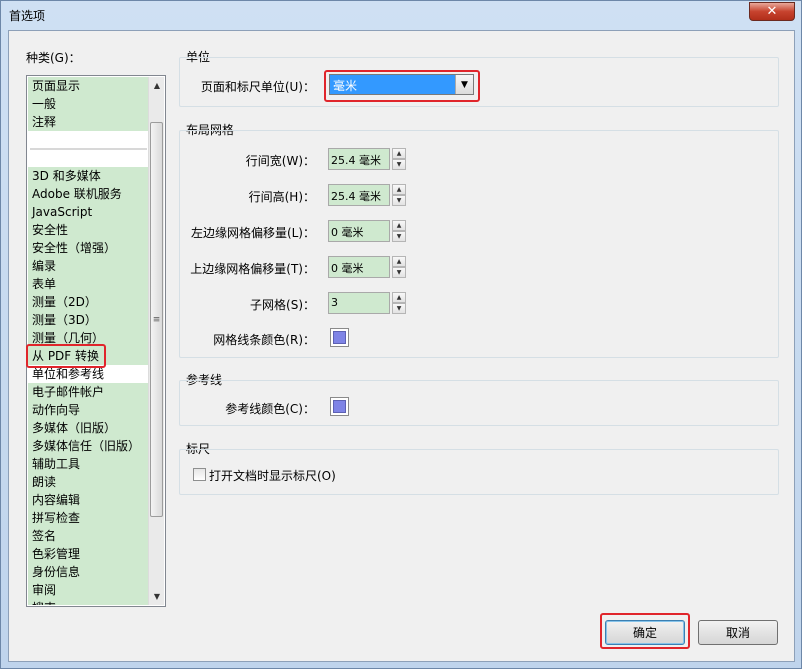 The image size is (802, 669). I want to click on left-offset-stepper: ▲ ▼, so click(399, 231).